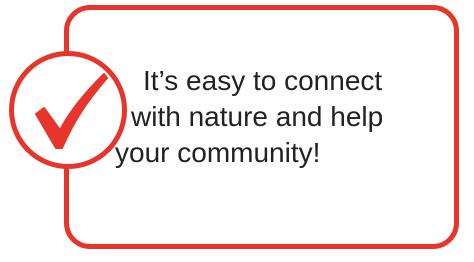  What do you see at coordinates (263, 80) in the screenshot?
I see `message-line-1: It’s easy to connect` at bounding box center [263, 80].